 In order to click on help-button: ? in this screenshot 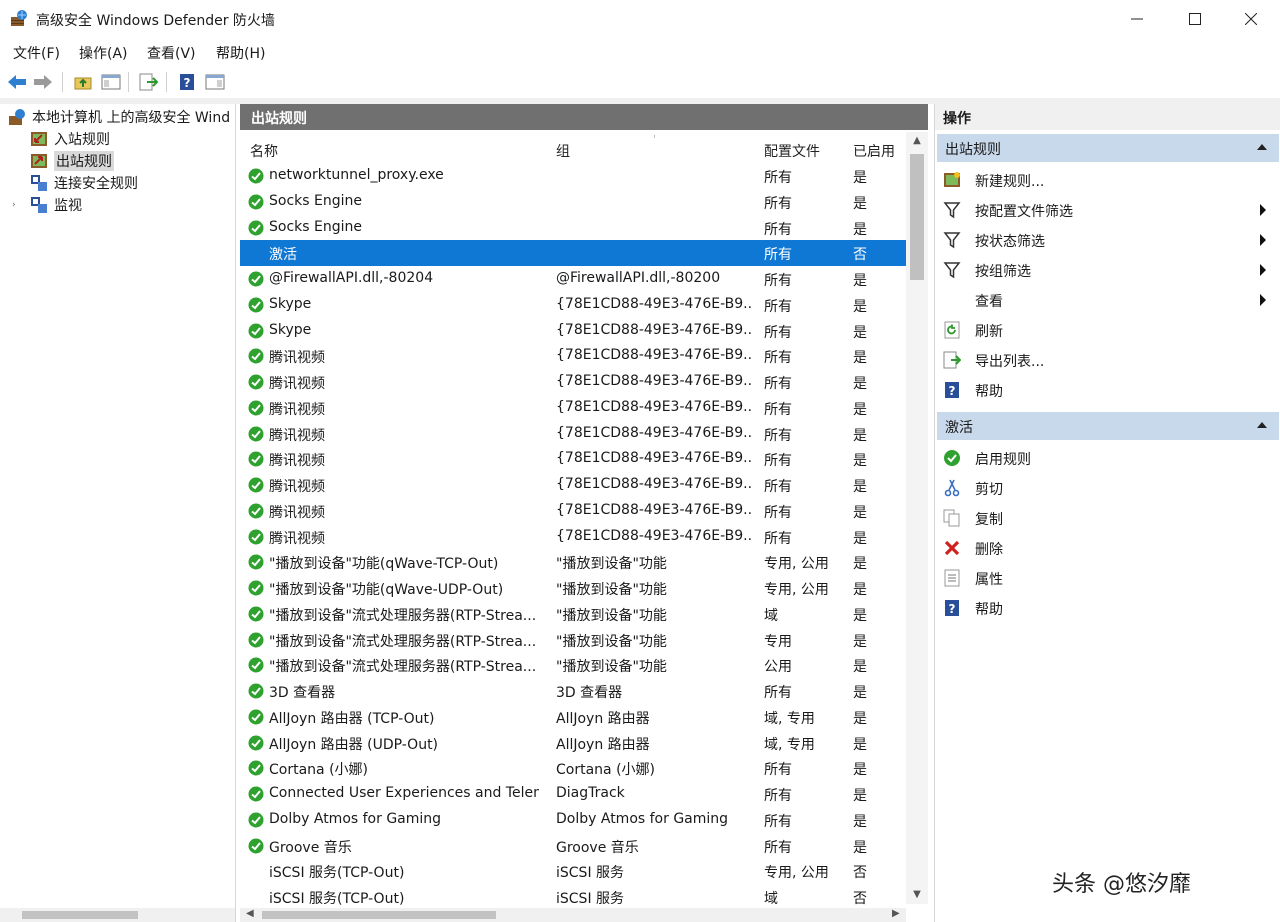, I will do `click(187, 82)`.